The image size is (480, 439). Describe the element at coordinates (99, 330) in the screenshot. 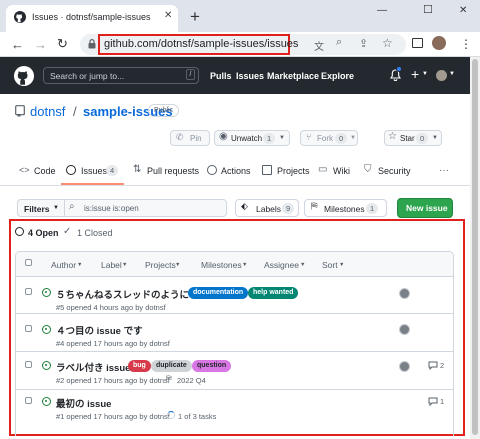

I see `issue-title-link: ４つ目の issue です` at that location.